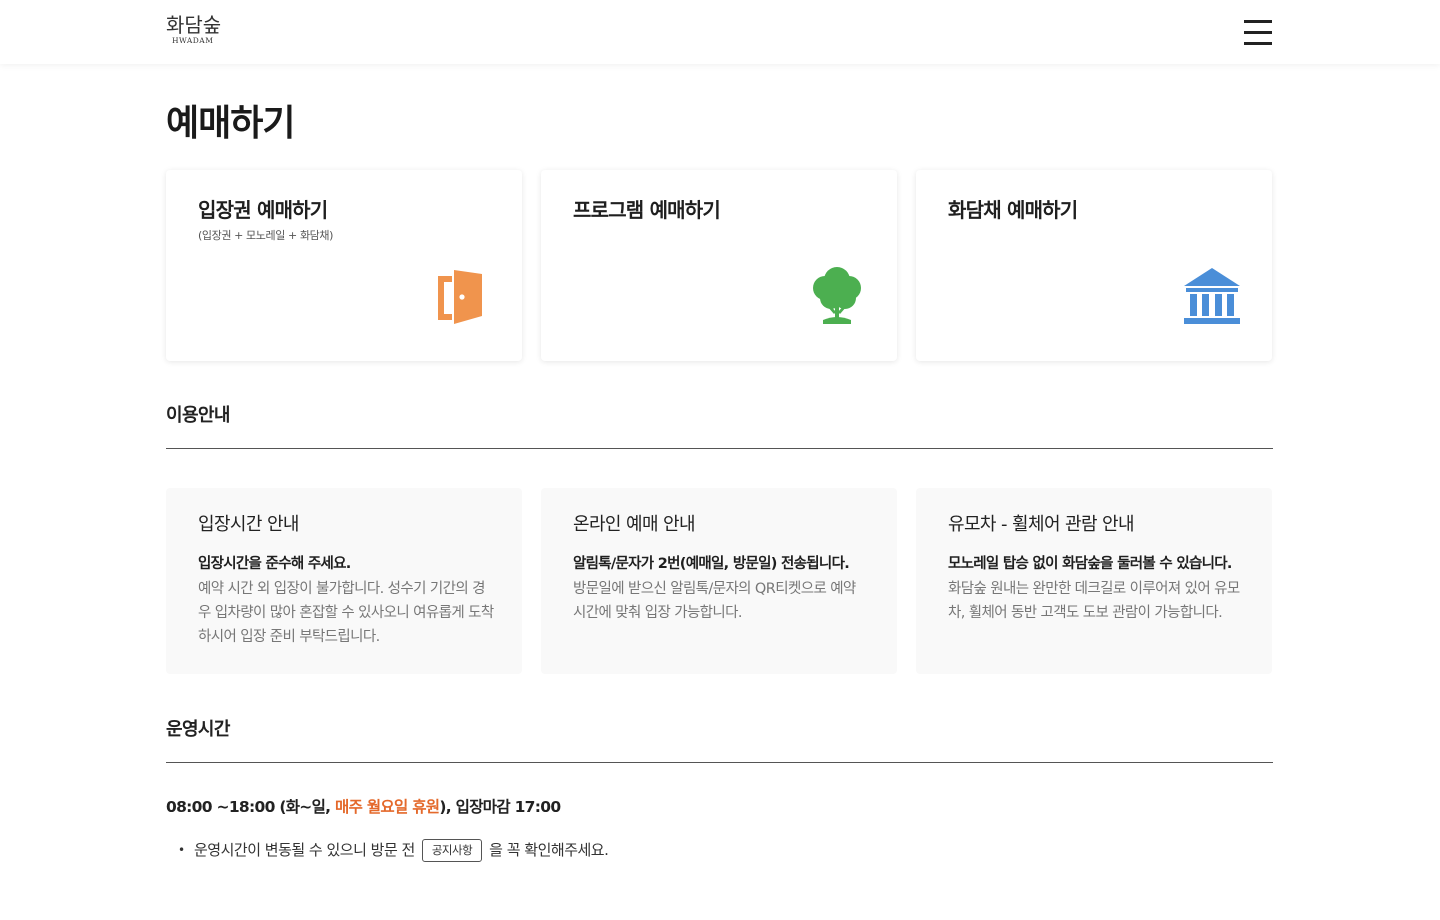  What do you see at coordinates (1258, 43) in the screenshot?
I see `menu-bar-bottom` at bounding box center [1258, 43].